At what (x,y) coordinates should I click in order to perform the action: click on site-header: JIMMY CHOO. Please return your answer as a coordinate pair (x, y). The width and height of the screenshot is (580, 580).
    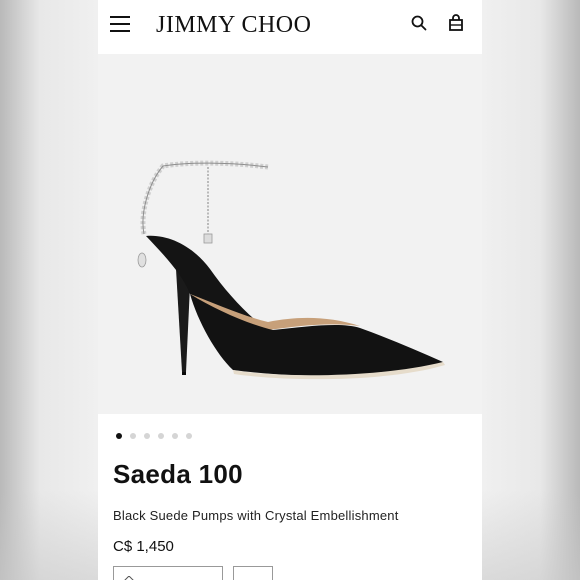
    Looking at the image, I should click on (290, 25).